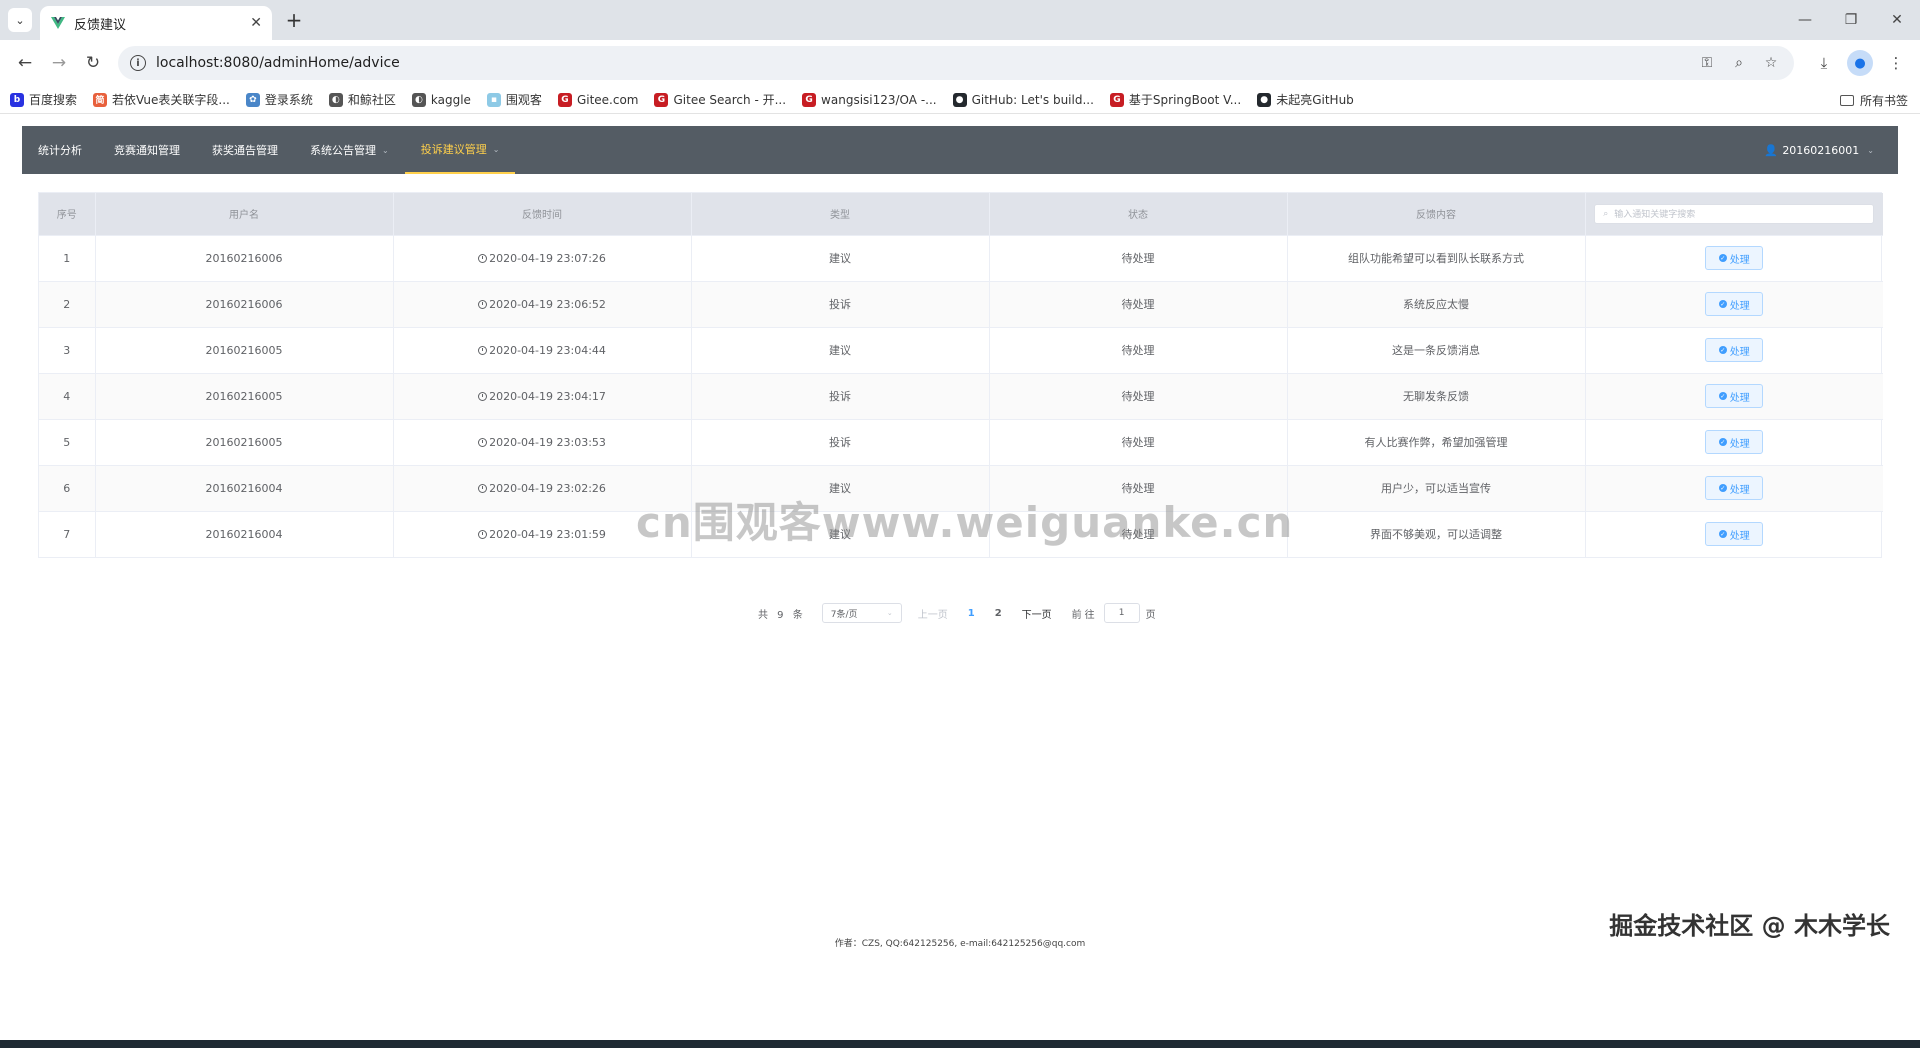  I want to click on reload-icon: ↻, so click(93, 63).